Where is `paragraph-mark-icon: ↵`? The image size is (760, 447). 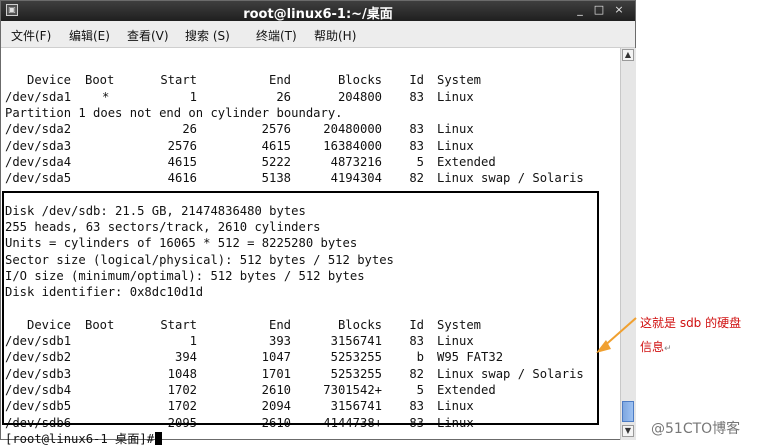 paragraph-mark-icon: ↵ is located at coordinates (668, 349).